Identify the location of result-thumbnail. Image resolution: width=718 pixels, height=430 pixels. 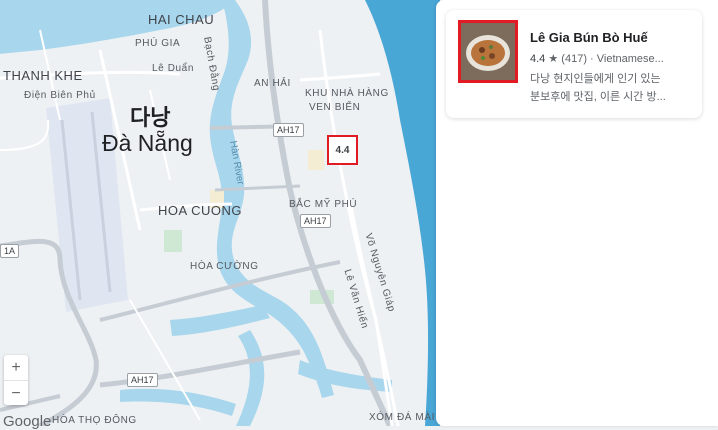
(488, 51).